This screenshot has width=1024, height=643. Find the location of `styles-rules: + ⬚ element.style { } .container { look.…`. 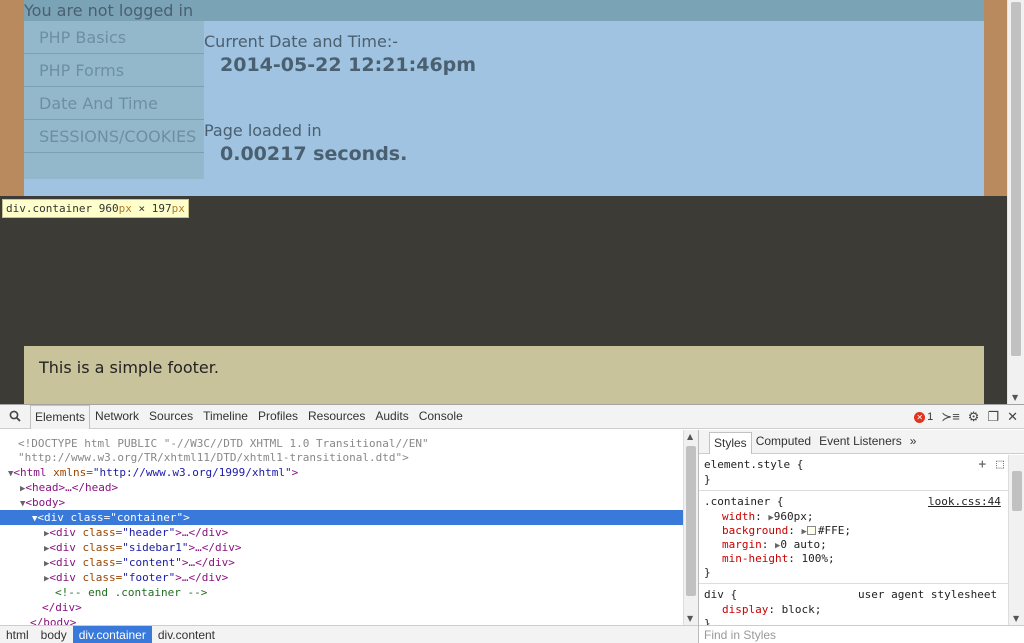

styles-rules: + ⬚ element.style { } .container { look.… is located at coordinates (853, 540).